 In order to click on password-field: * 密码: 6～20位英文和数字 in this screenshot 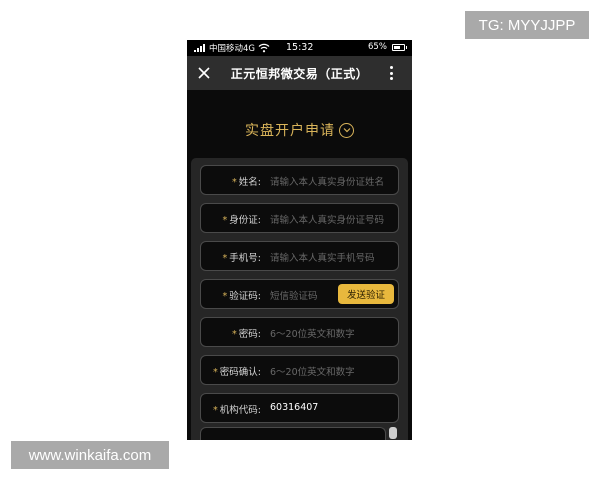, I will do `click(299, 332)`.